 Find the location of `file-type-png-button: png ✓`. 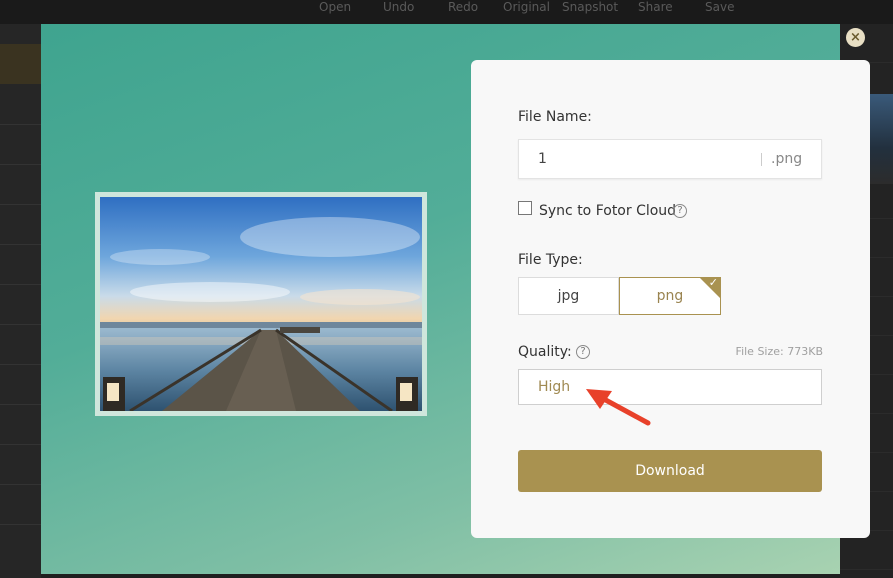

file-type-png-button: png ✓ is located at coordinates (670, 295).